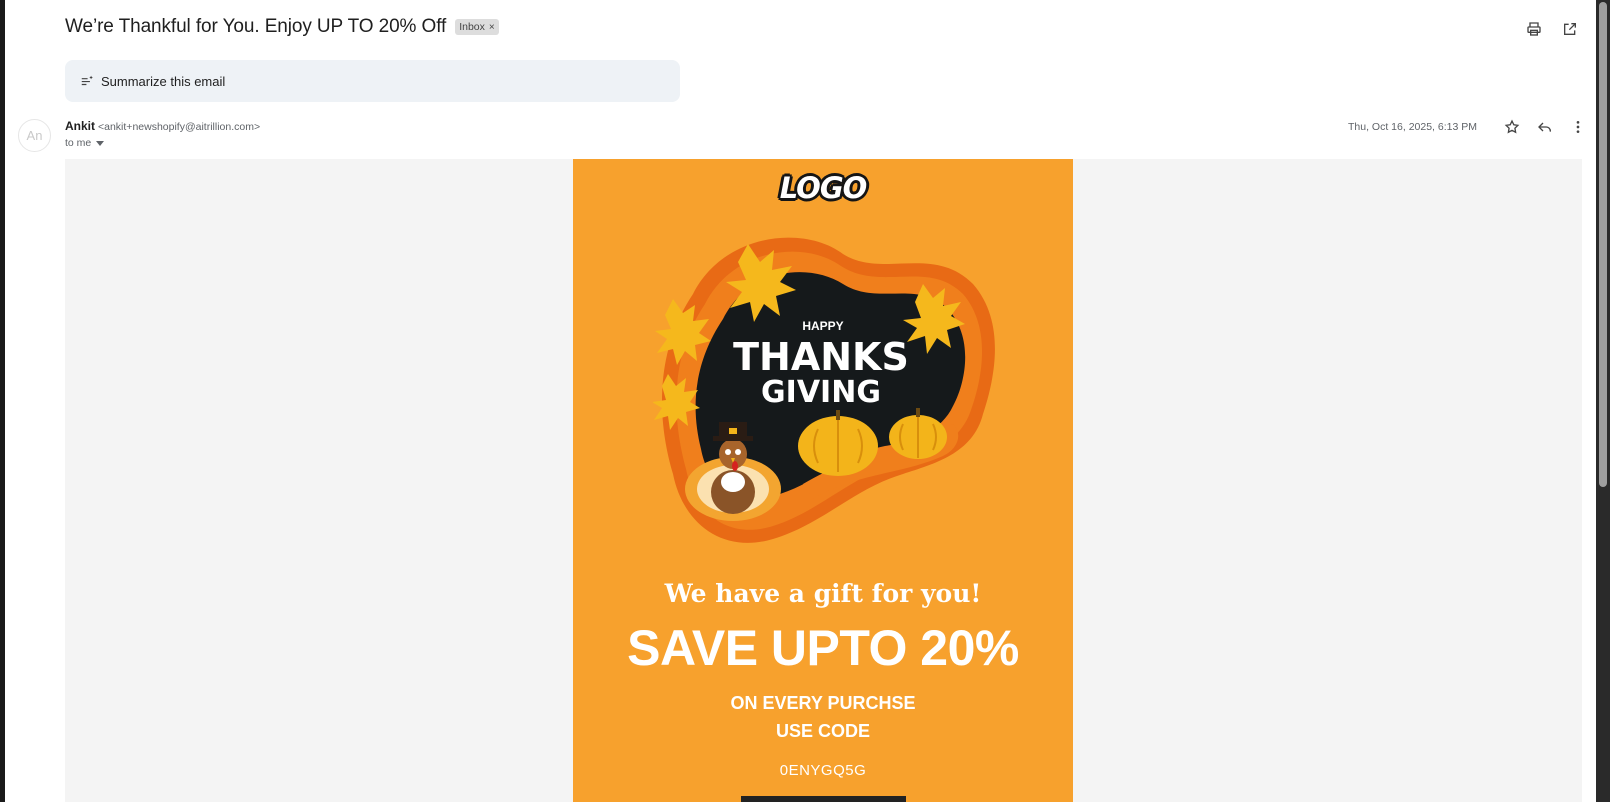  What do you see at coordinates (1412, 127) in the screenshot?
I see `email-date: Thu, Oct 16, 2025, 6:13 PM` at bounding box center [1412, 127].